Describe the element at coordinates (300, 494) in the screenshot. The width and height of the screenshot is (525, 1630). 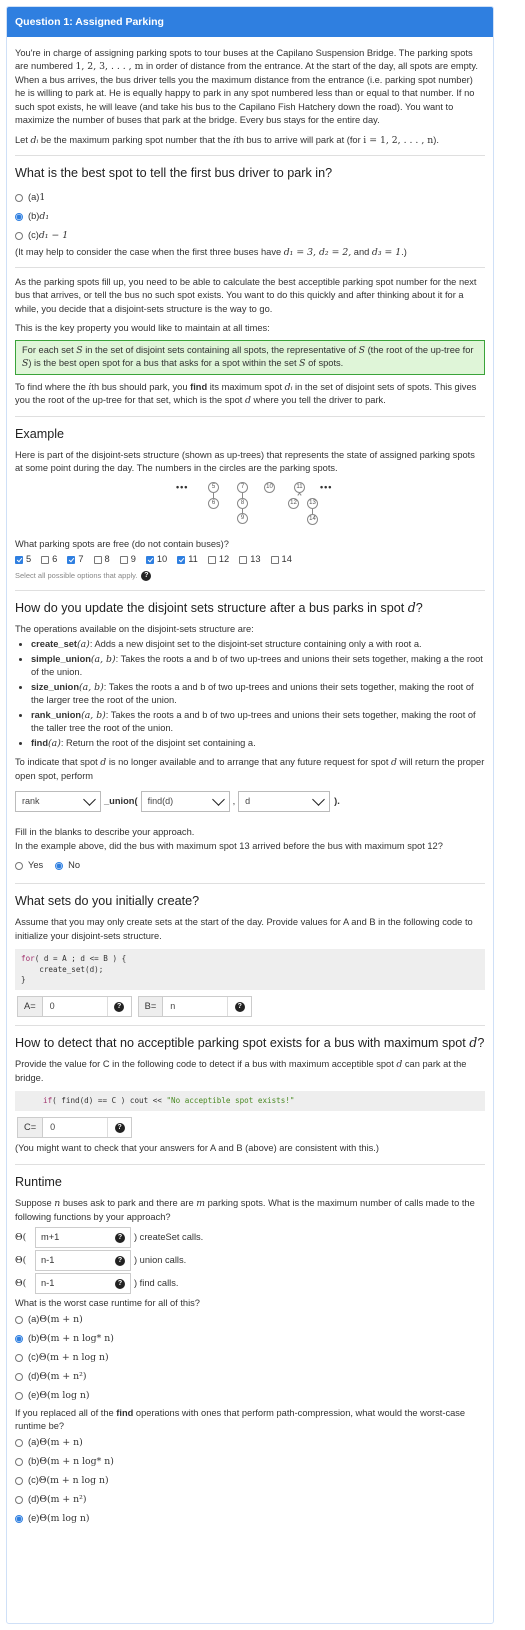
I see `edge` at that location.